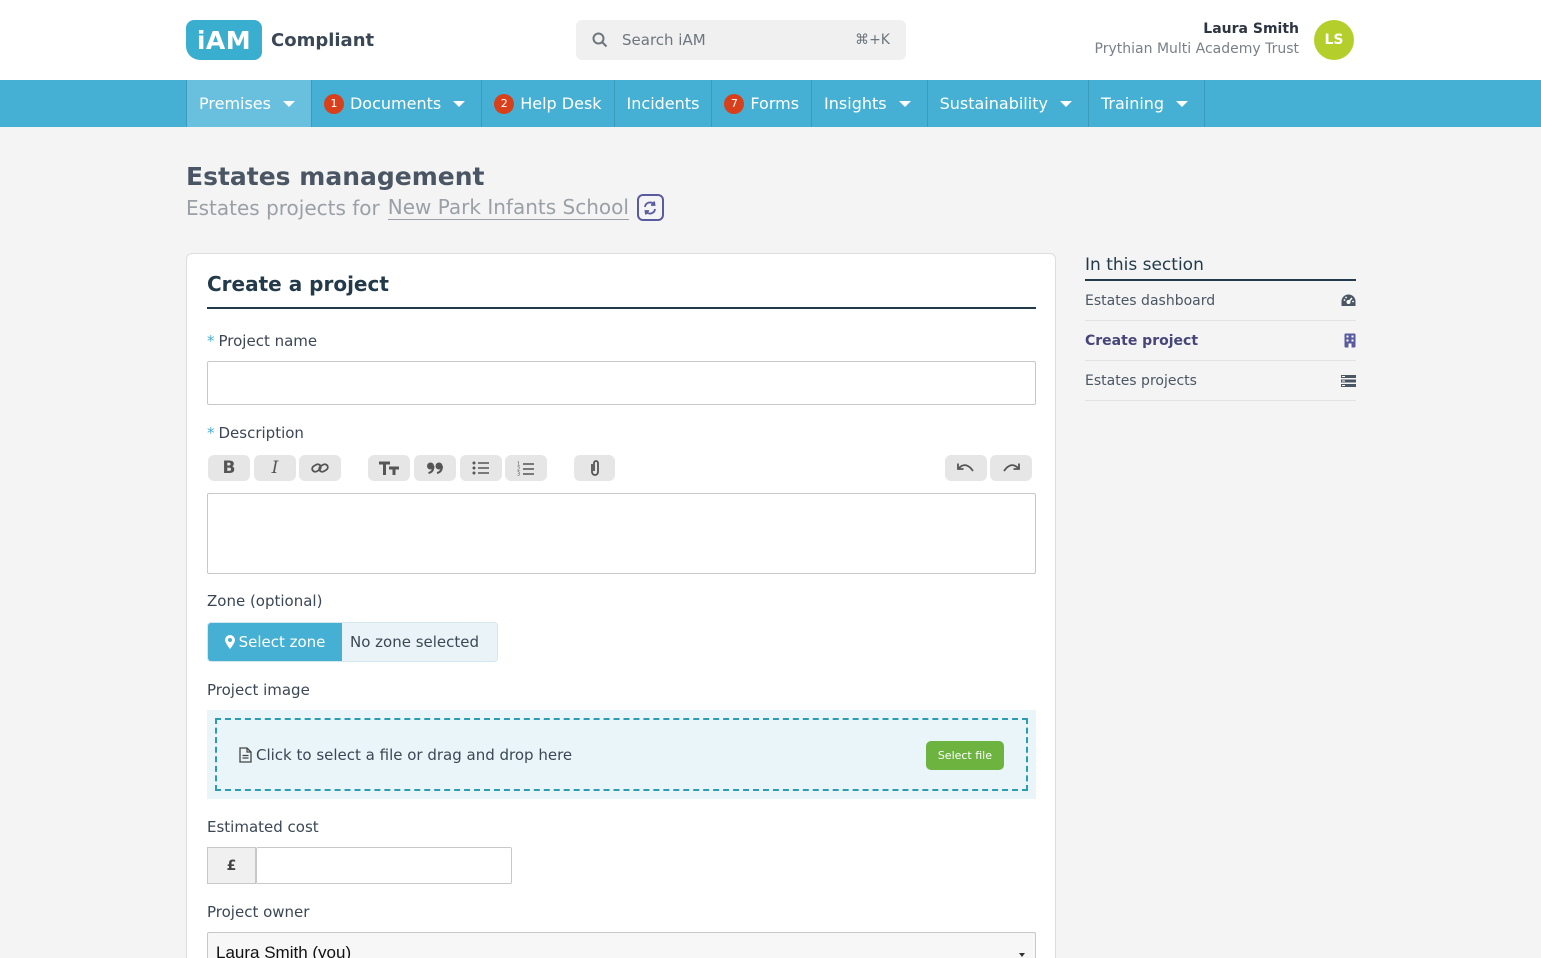 Image resolution: width=1541 pixels, height=958 pixels. What do you see at coordinates (333, 103) in the screenshot?
I see `notification-badge: 1` at bounding box center [333, 103].